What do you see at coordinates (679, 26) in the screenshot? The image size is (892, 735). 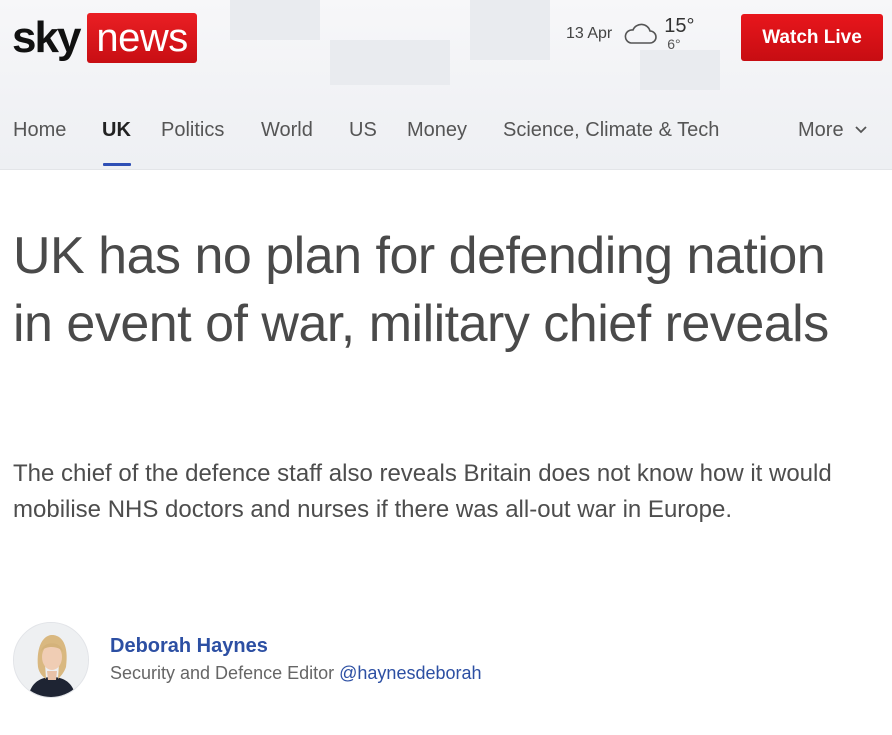 I see `temperature-high: 15°` at bounding box center [679, 26].